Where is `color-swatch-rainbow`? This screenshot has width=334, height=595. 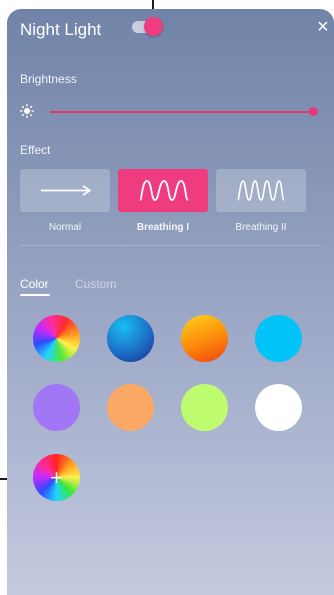 color-swatch-rainbow is located at coordinates (56, 338).